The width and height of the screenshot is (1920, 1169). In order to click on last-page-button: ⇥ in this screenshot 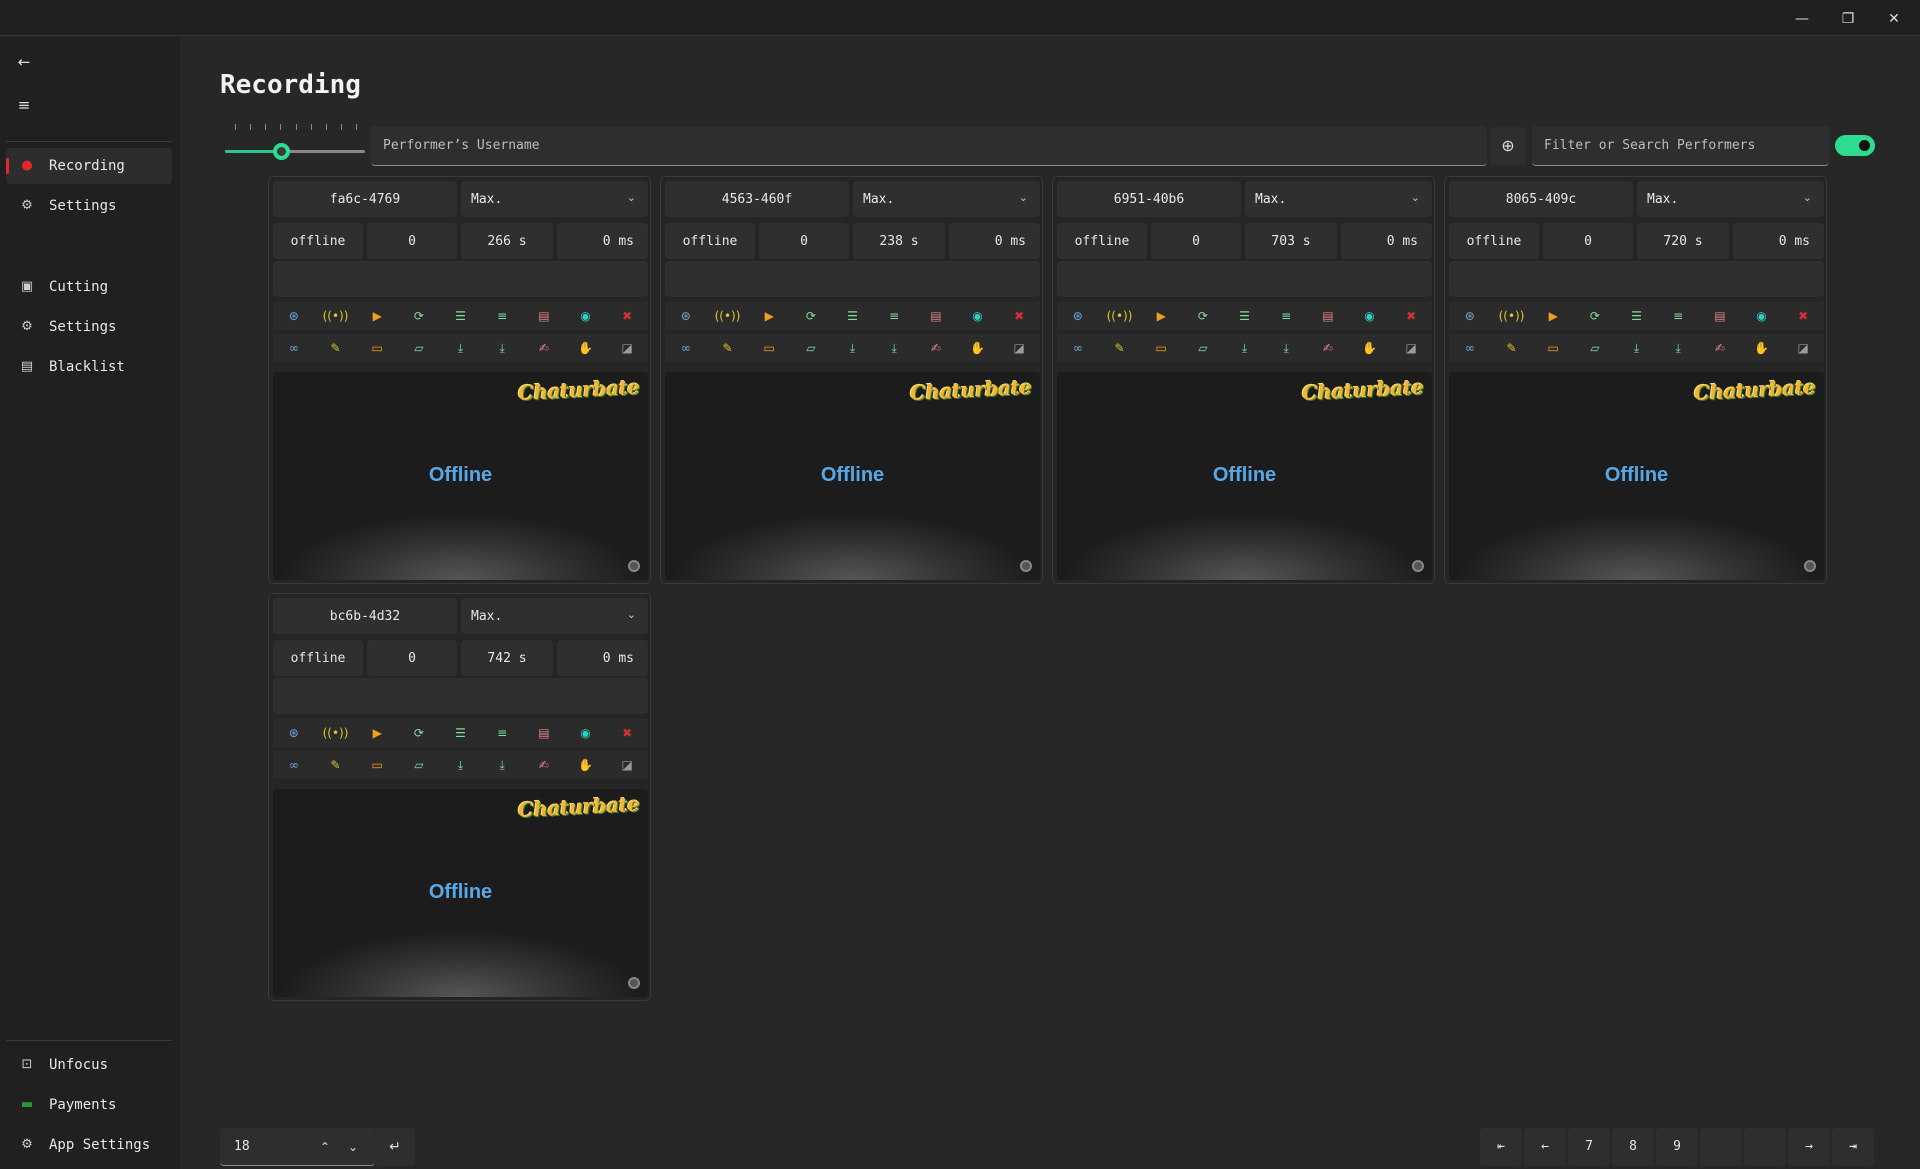, I will do `click(1853, 1147)`.